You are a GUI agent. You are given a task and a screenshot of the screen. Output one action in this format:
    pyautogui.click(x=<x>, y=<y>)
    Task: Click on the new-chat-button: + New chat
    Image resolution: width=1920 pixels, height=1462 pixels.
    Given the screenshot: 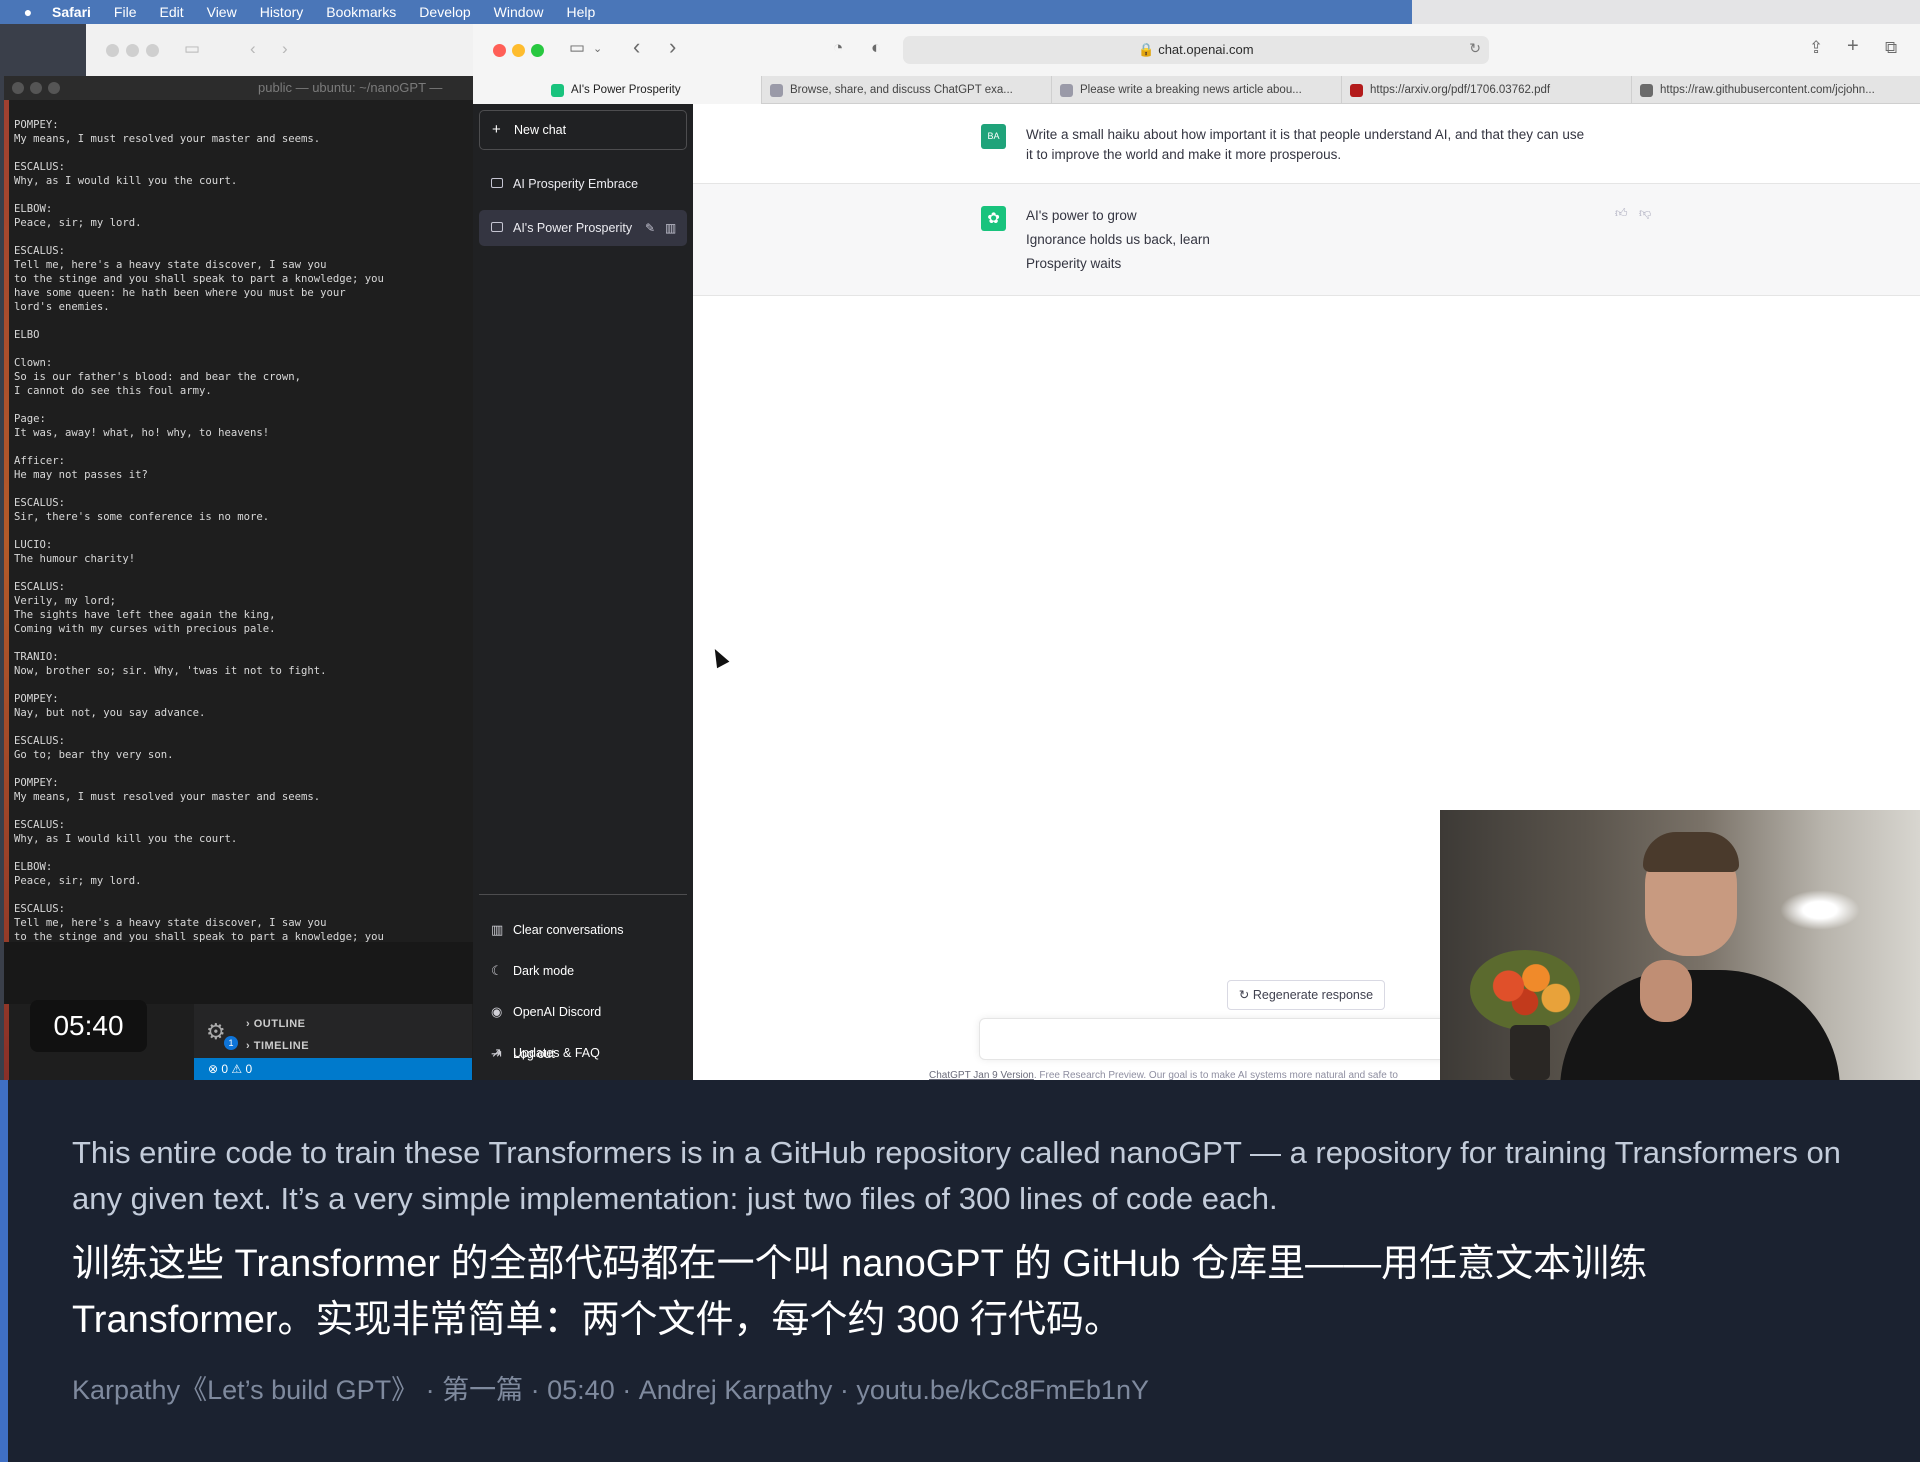 What is the action you would take?
    pyautogui.click(x=583, y=130)
    